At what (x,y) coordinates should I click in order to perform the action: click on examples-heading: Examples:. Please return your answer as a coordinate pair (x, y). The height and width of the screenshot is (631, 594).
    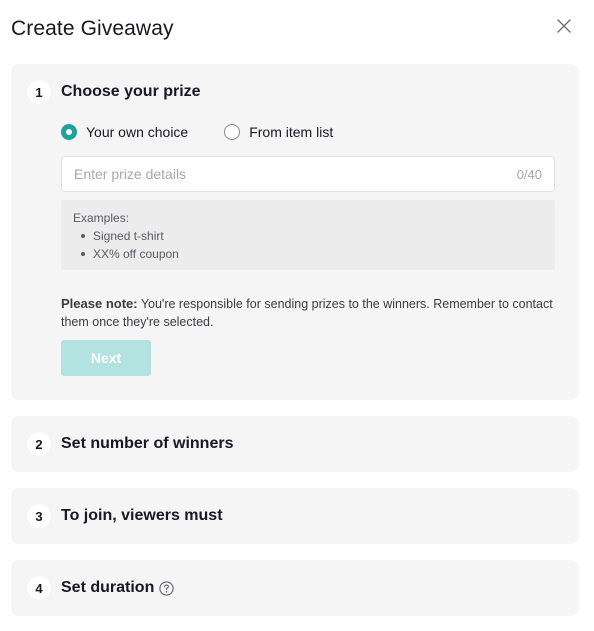
    Looking at the image, I should click on (101, 218).